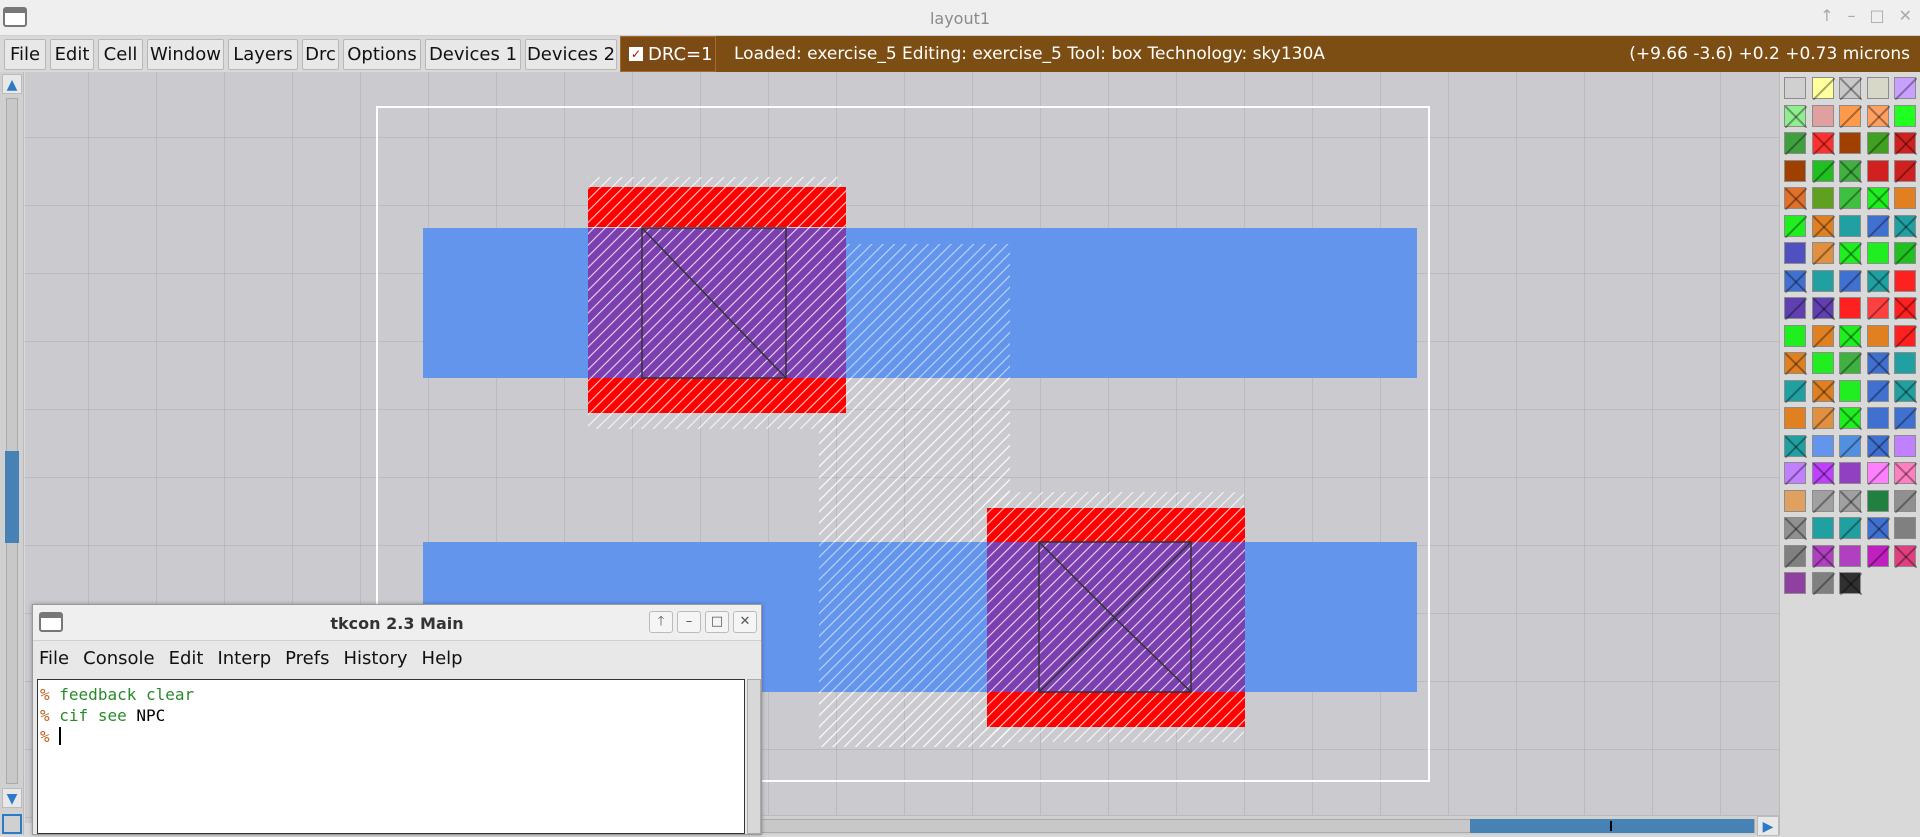 The width and height of the screenshot is (1920, 837). Describe the element at coordinates (391, 736) in the screenshot. I see `console-line: %` at that location.